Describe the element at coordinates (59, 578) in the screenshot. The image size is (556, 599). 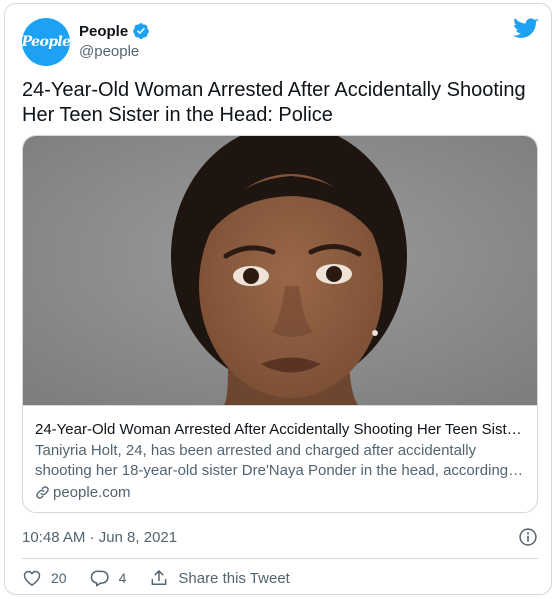
I see `like-count: 20` at that location.